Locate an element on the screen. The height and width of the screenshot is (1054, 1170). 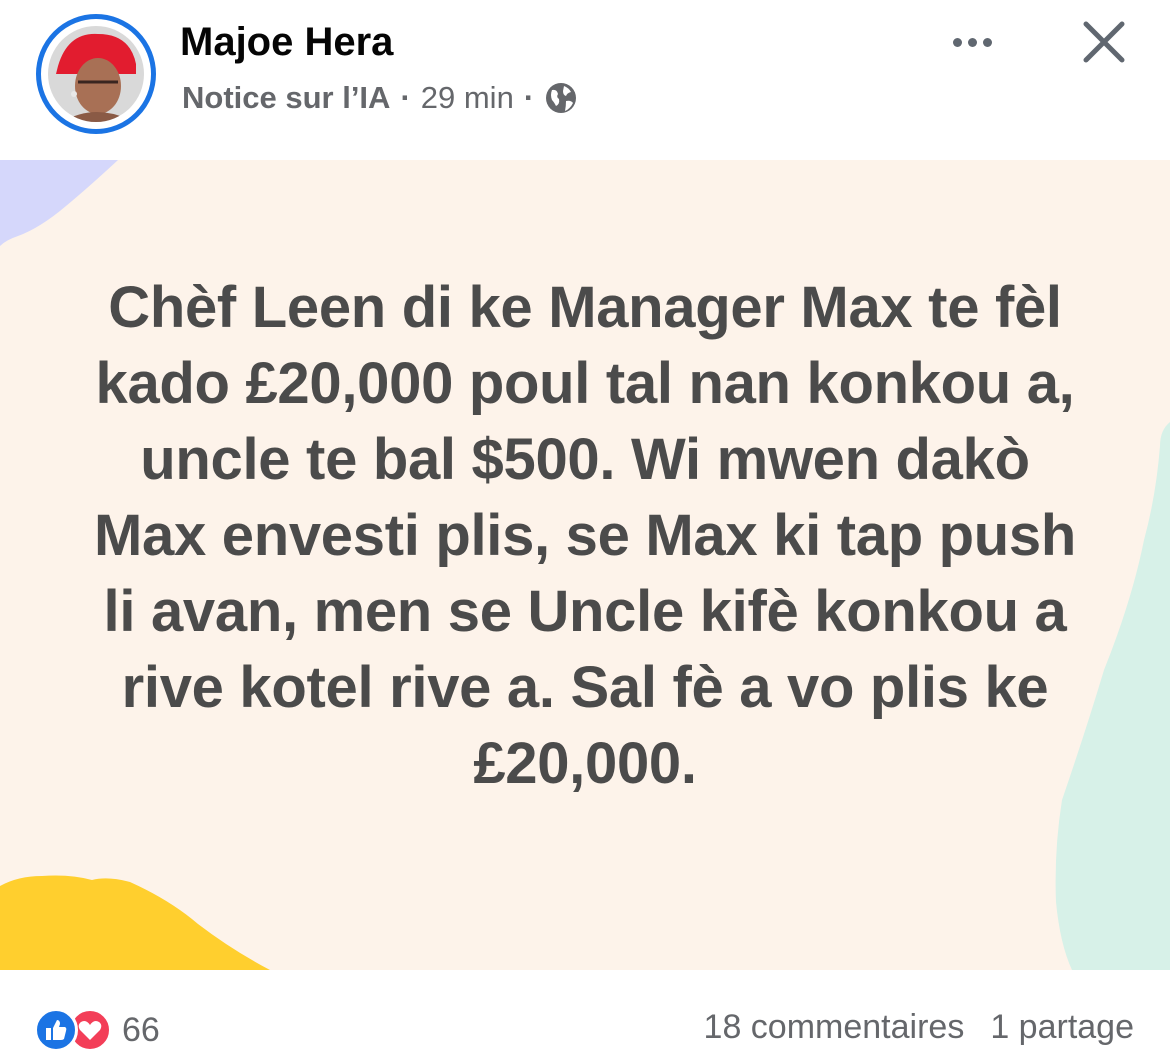
ai-notice-label: Notice sur l’IA is located at coordinates (286, 98).